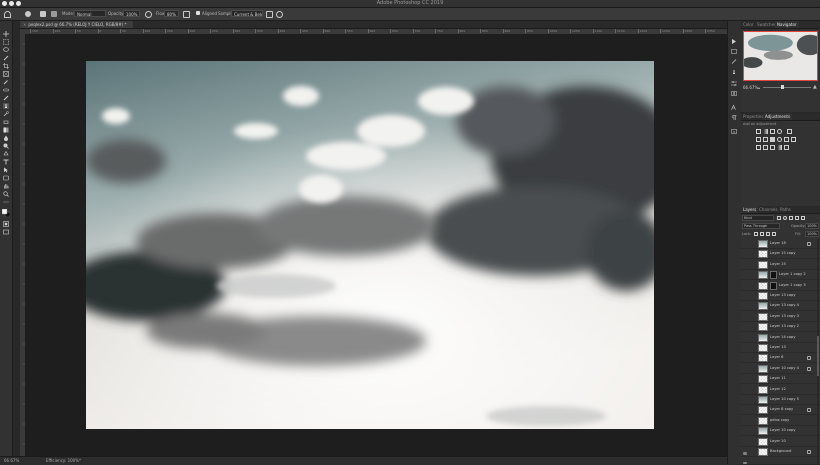  Describe the element at coordinates (780, 446) in the screenshot. I see `layer-row: Layer 10` at that location.